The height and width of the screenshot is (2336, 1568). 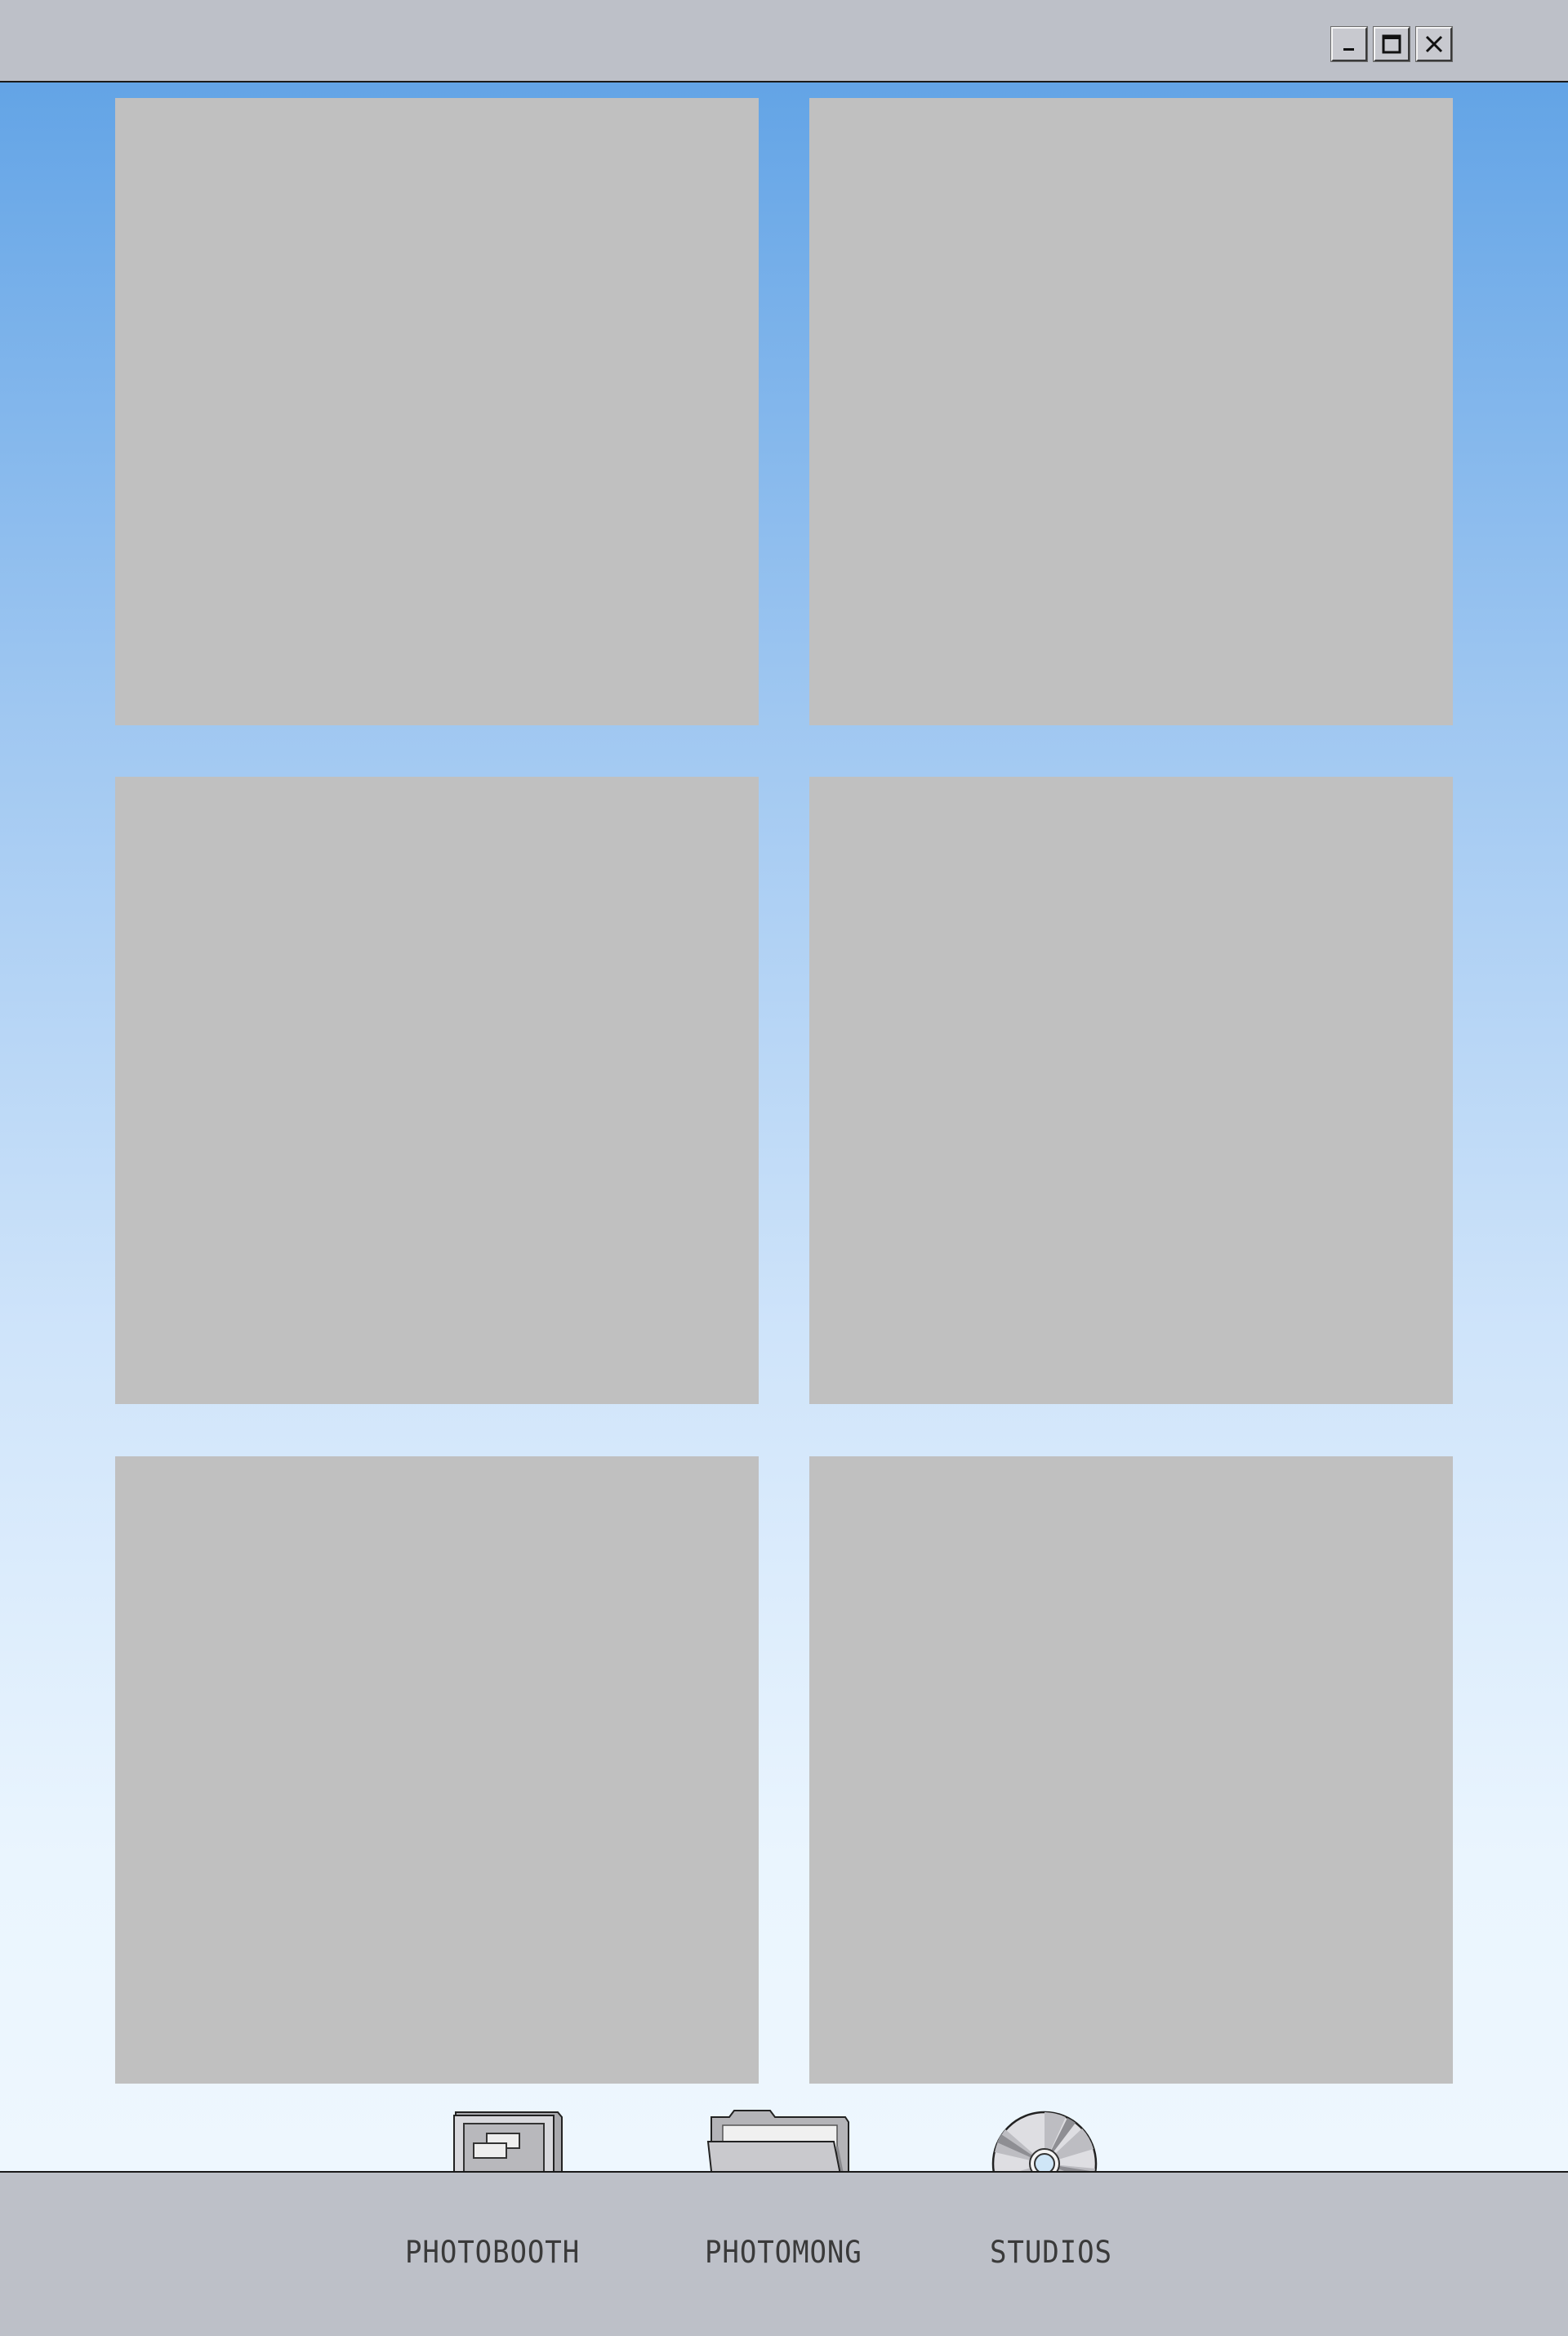 I want to click on minimize-button, so click(x=1349, y=44).